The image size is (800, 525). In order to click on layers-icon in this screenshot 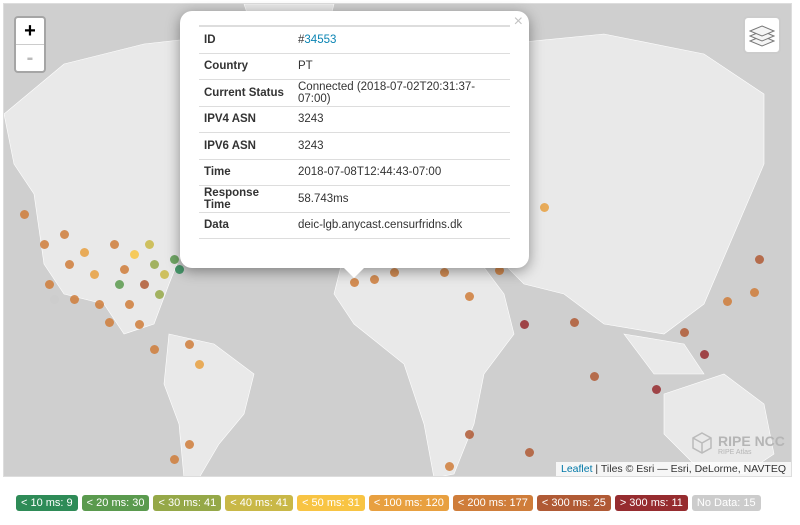, I will do `click(762, 36)`.